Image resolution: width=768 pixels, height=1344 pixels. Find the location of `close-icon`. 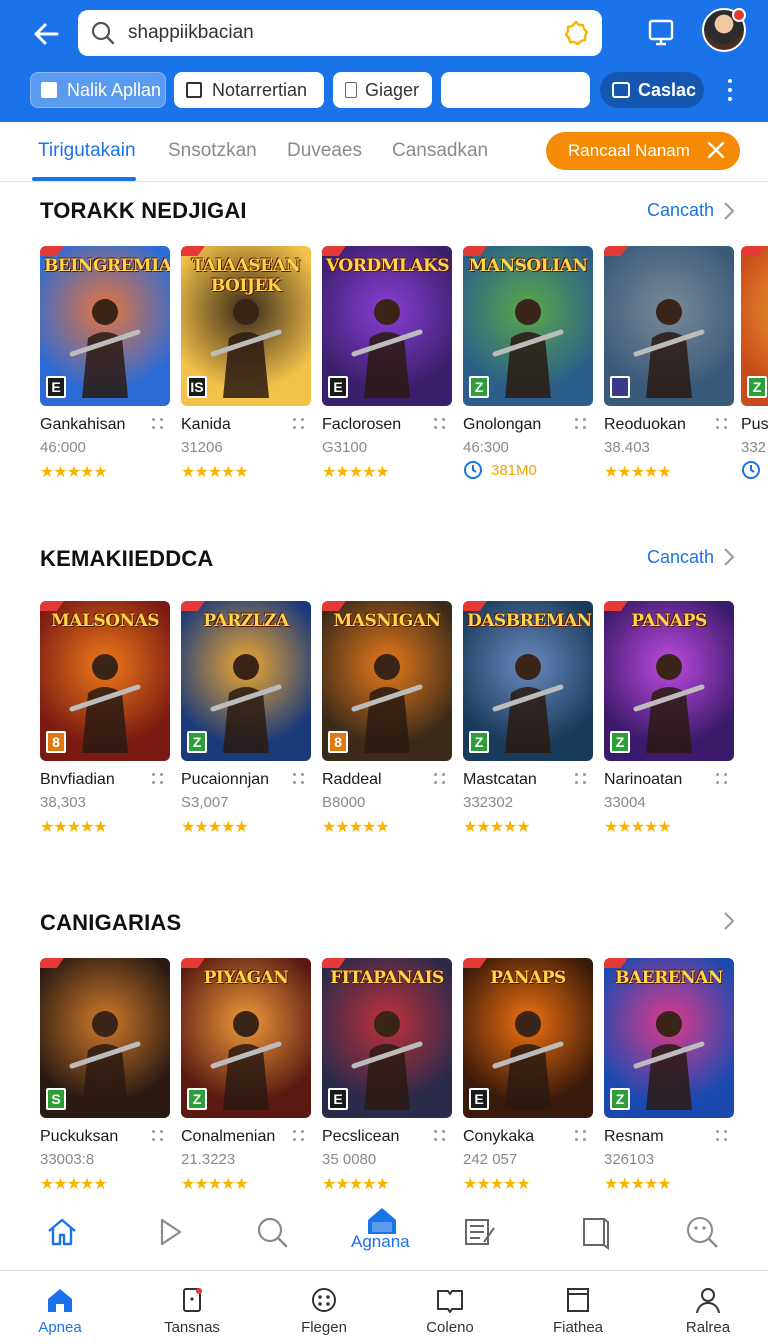

close-icon is located at coordinates (716, 150).